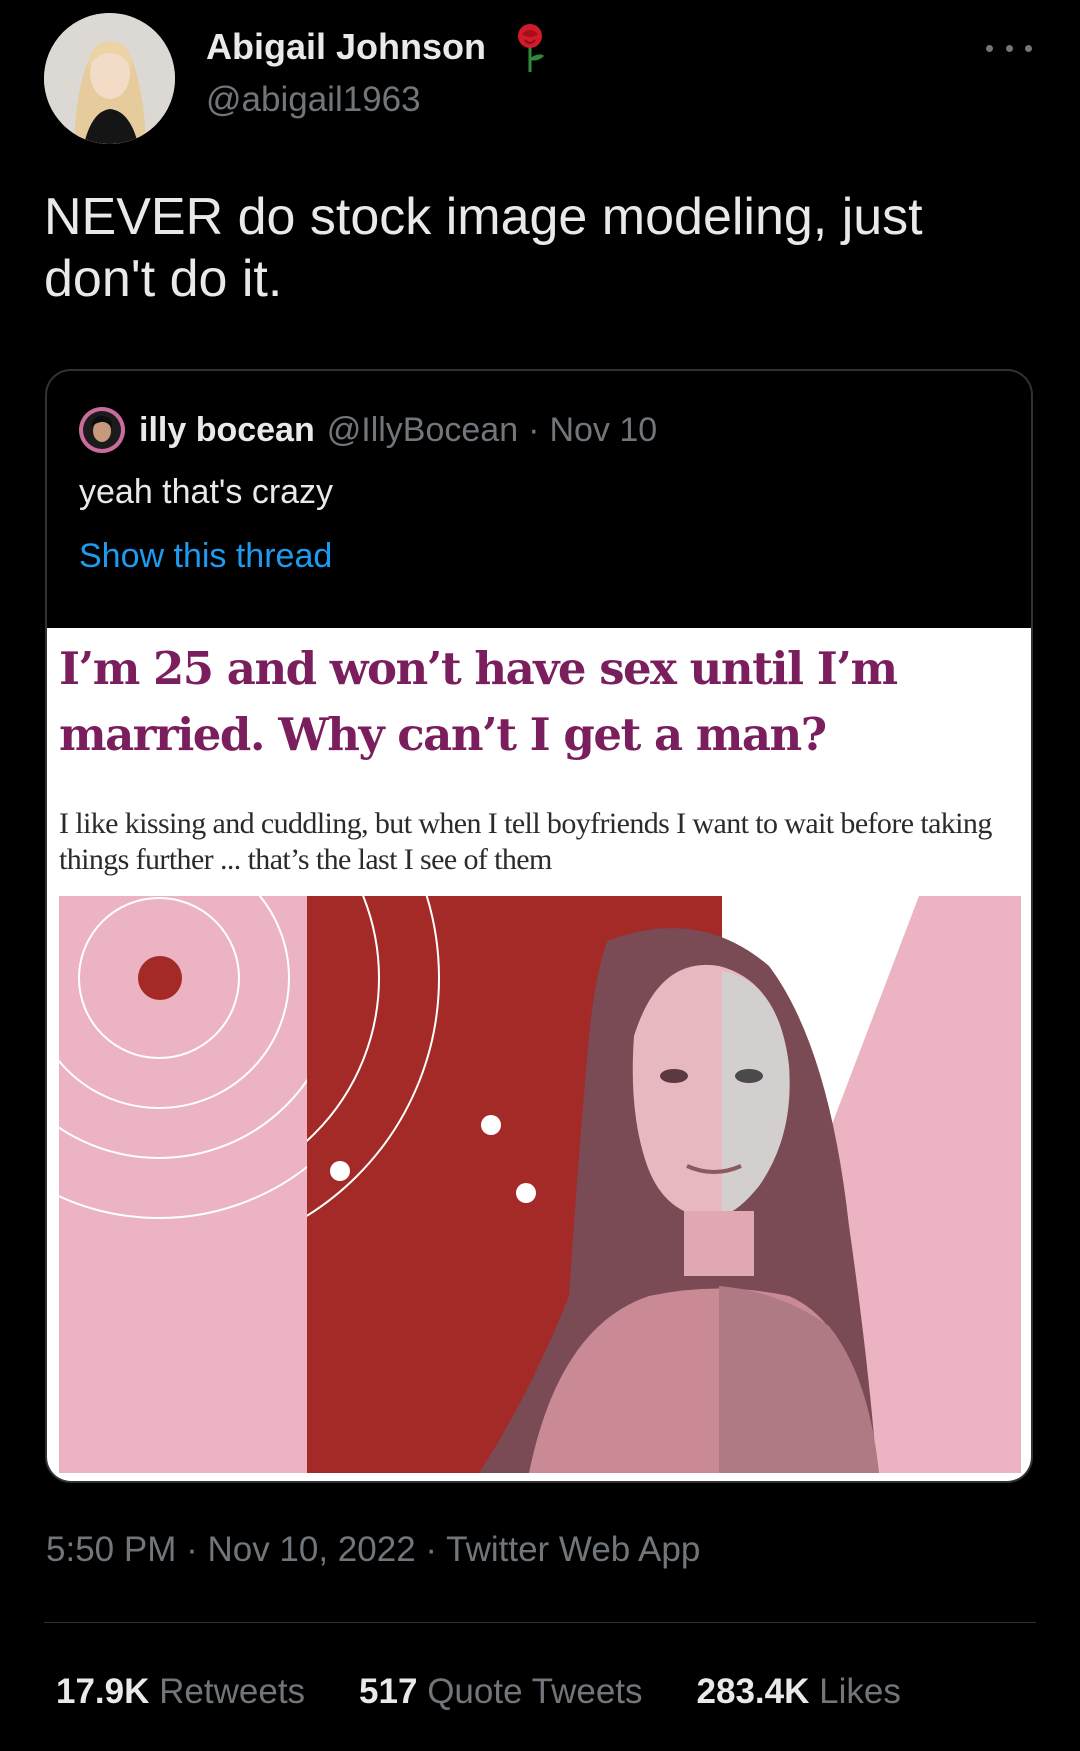 The width and height of the screenshot is (1080, 1751). Describe the element at coordinates (227, 430) in the screenshot. I see `quoted-author-name: illy bocean` at that location.